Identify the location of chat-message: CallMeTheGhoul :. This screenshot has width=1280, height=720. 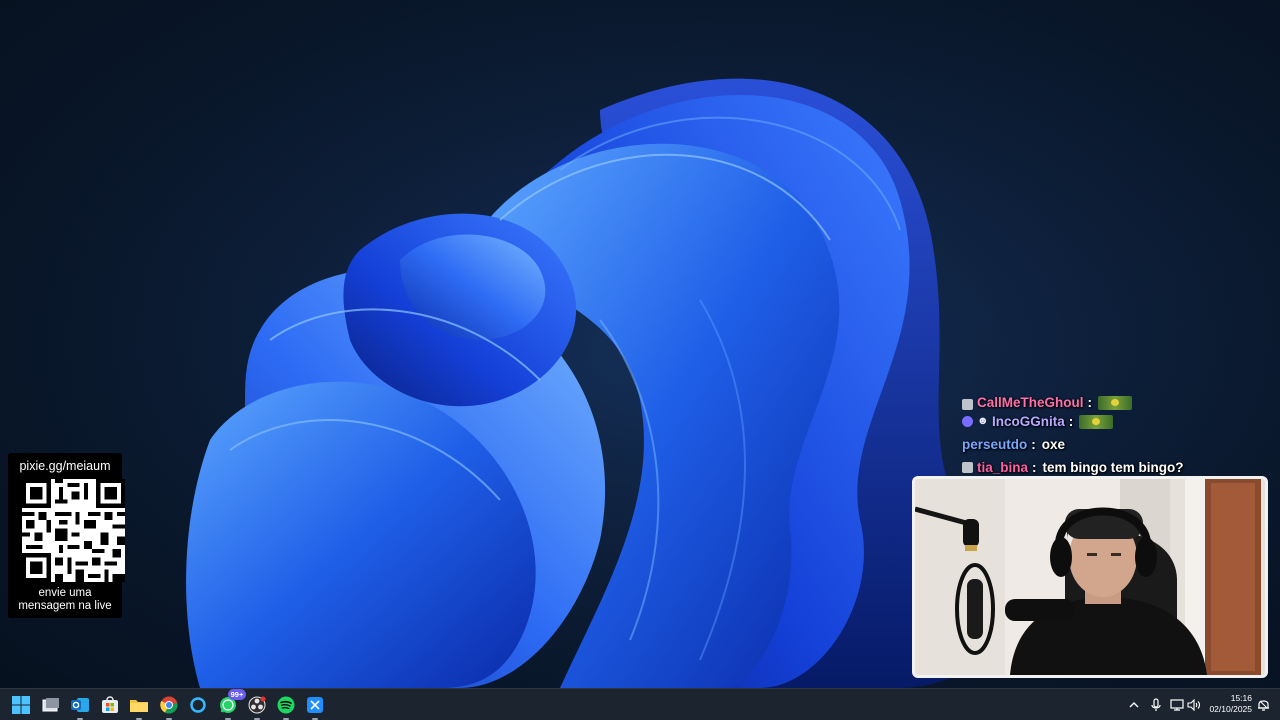
(1112, 402).